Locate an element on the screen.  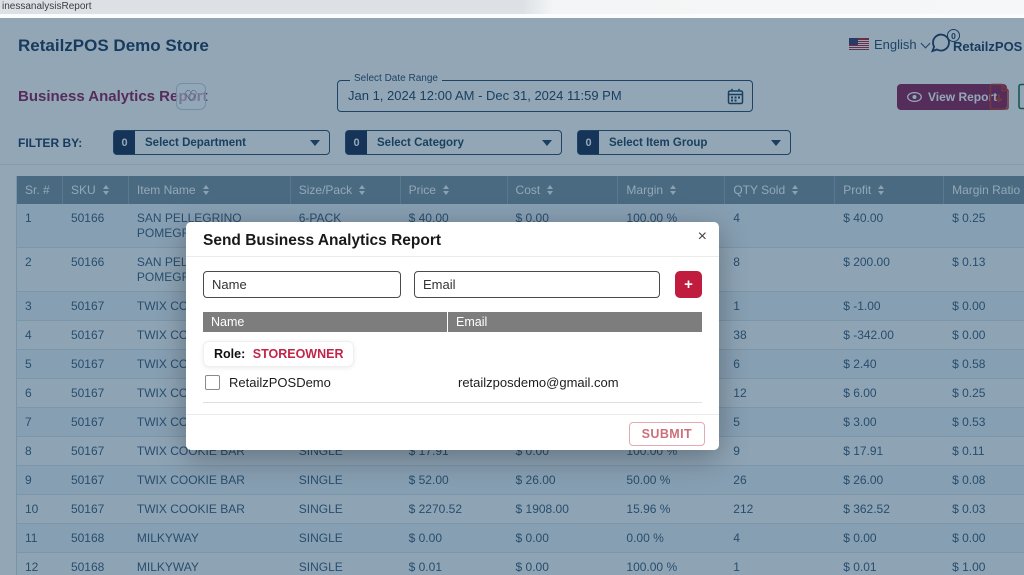
browser-tab-strip: inessanalysisReport is located at coordinates (512, 7).